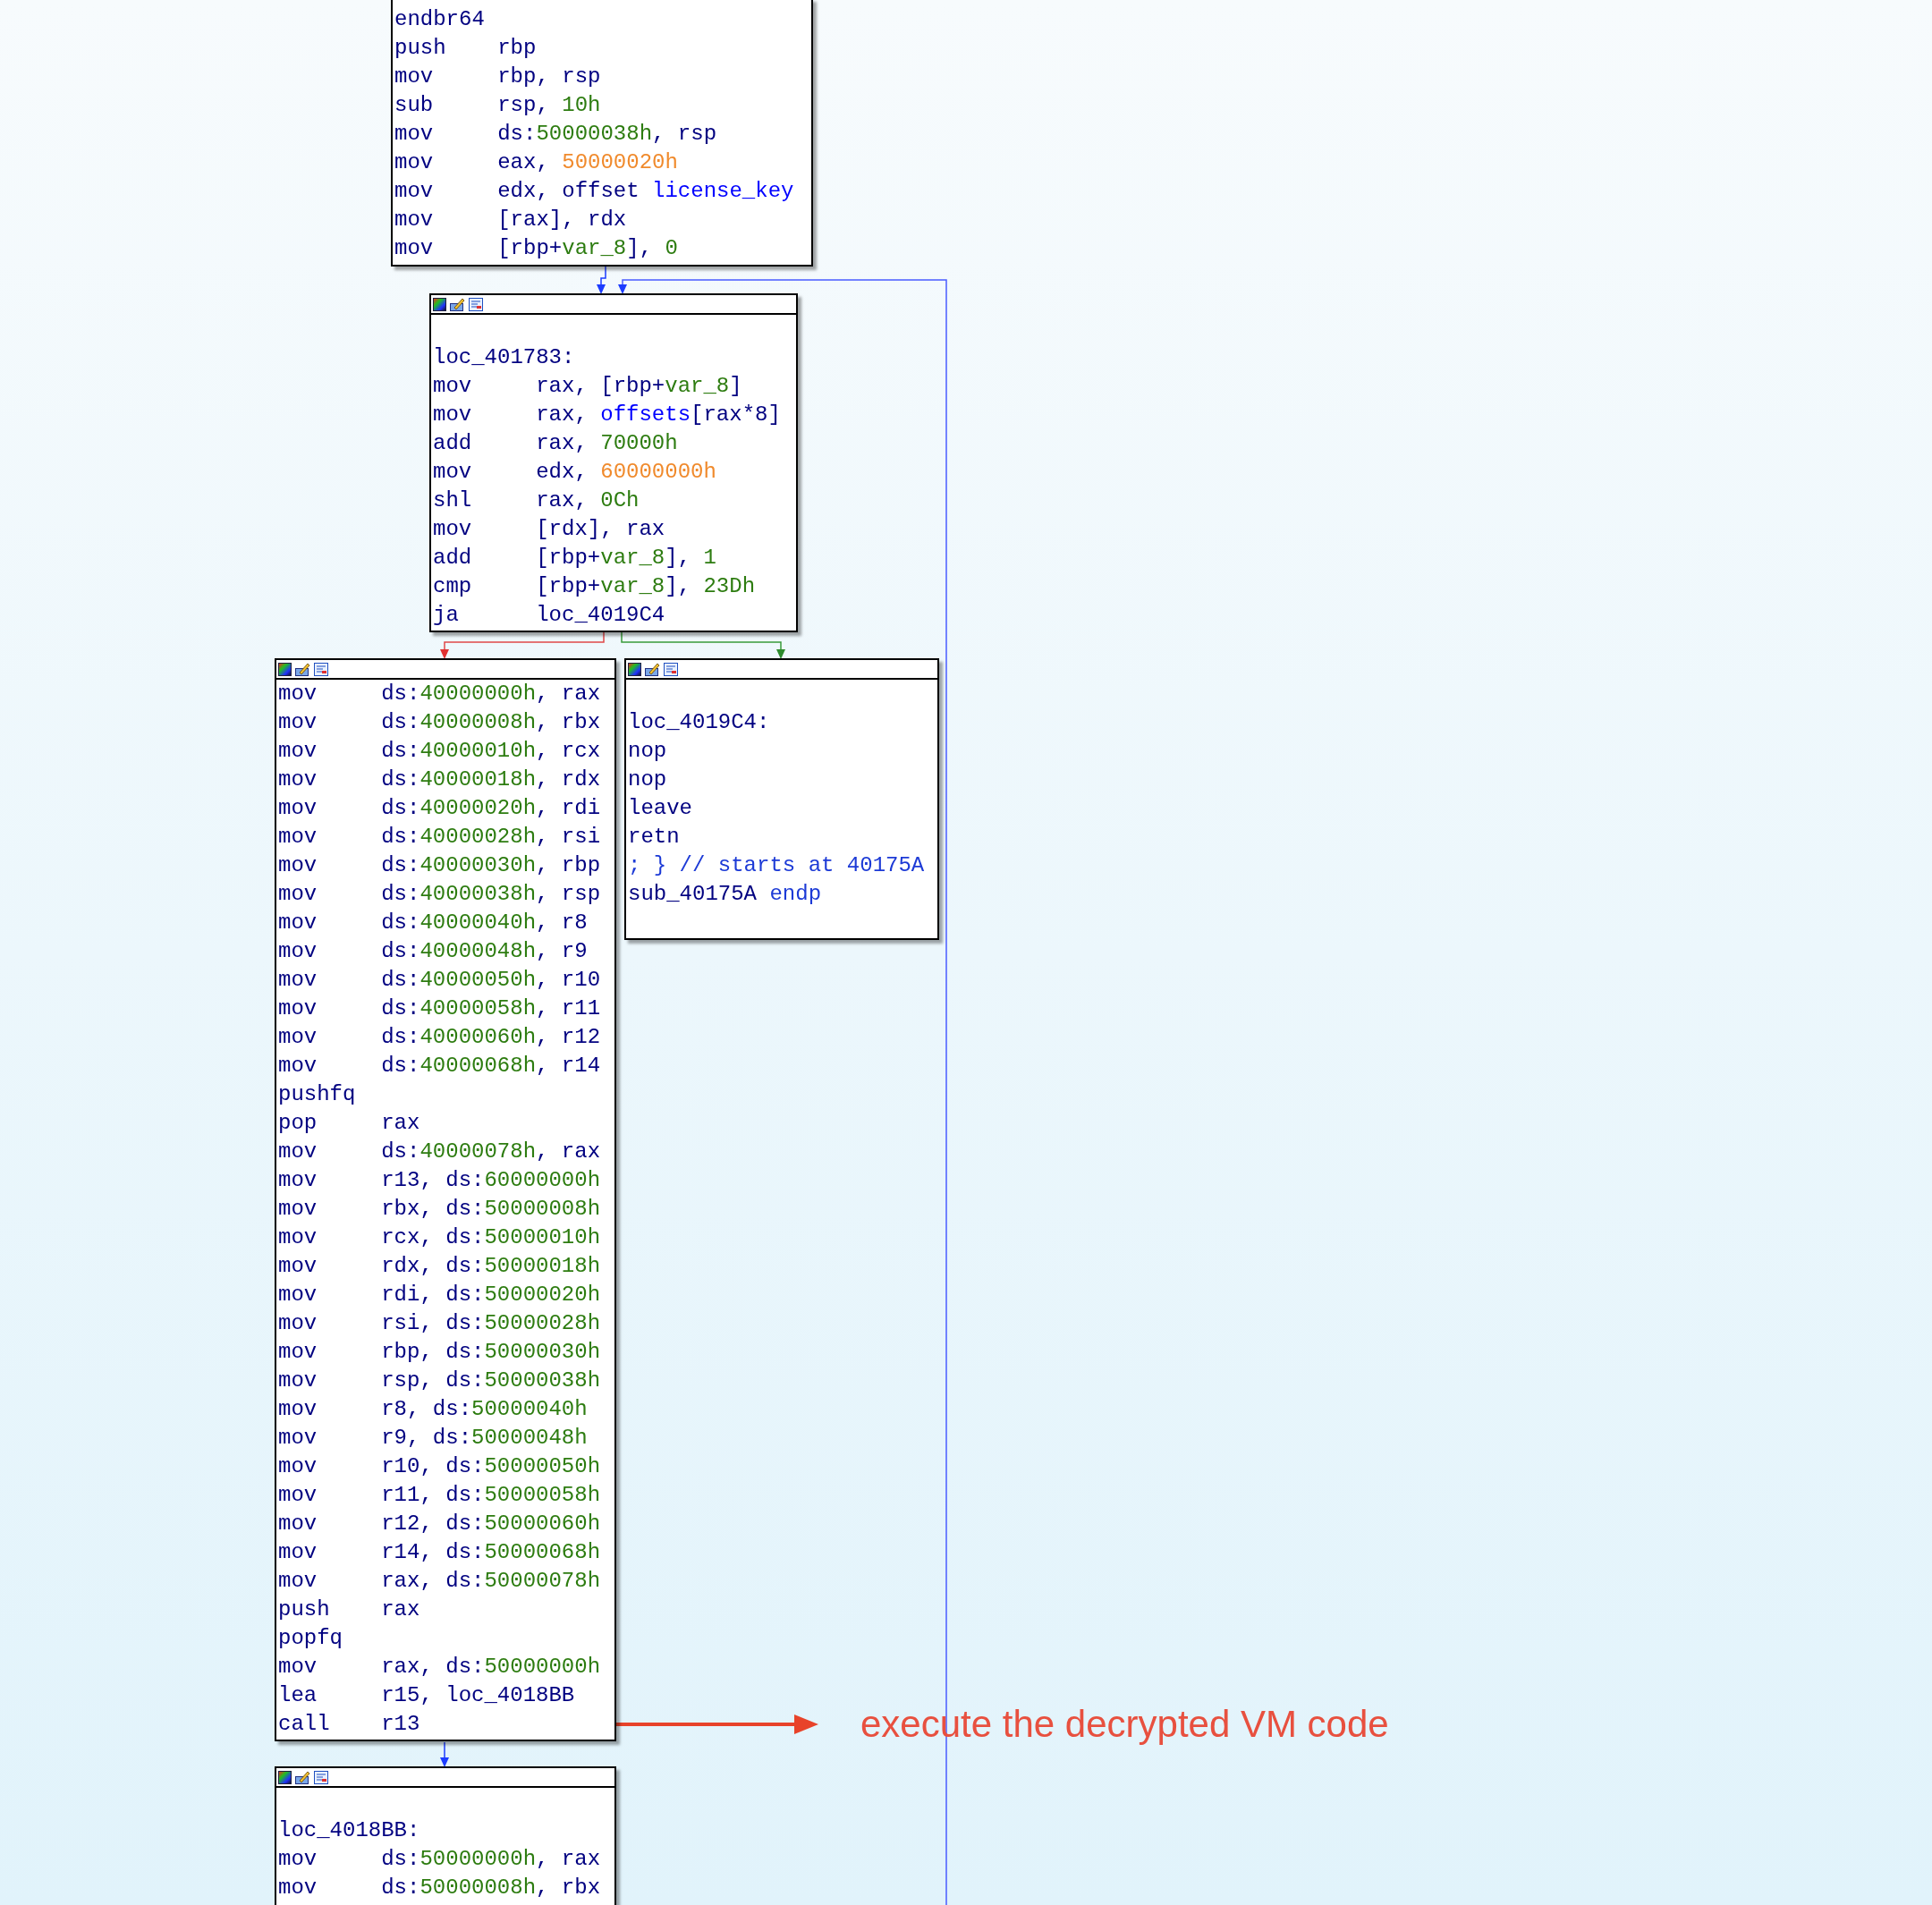 The width and height of the screenshot is (1932, 1905). What do you see at coordinates (349, 1123) in the screenshot?
I see `code-line: pop rax` at bounding box center [349, 1123].